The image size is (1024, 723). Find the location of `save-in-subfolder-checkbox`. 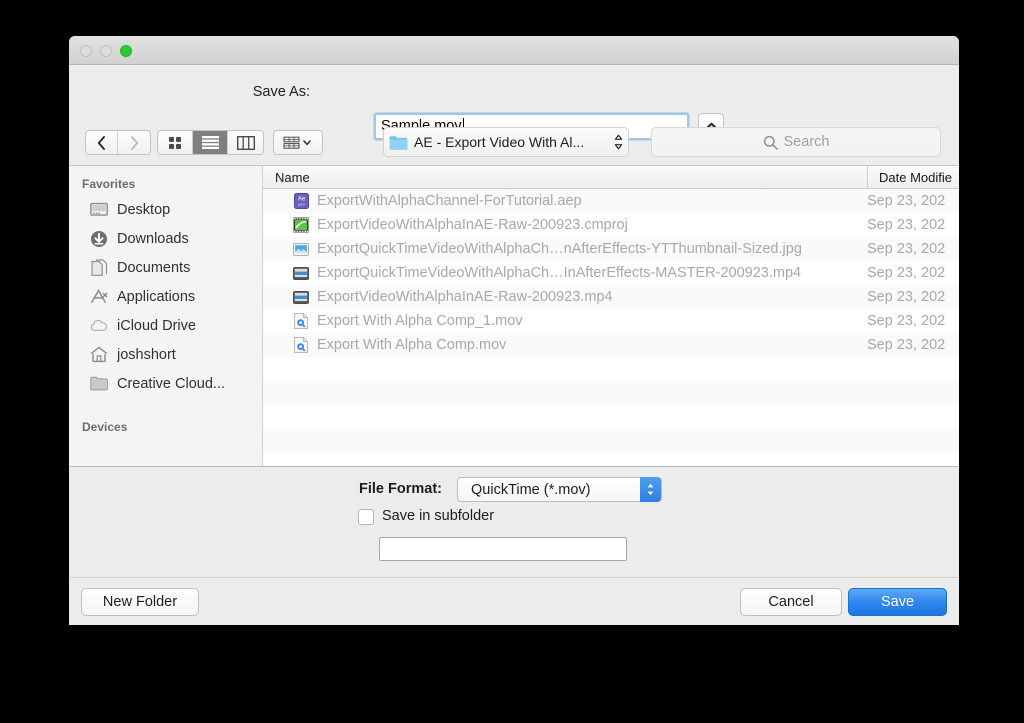

save-in-subfolder-checkbox is located at coordinates (366, 517).